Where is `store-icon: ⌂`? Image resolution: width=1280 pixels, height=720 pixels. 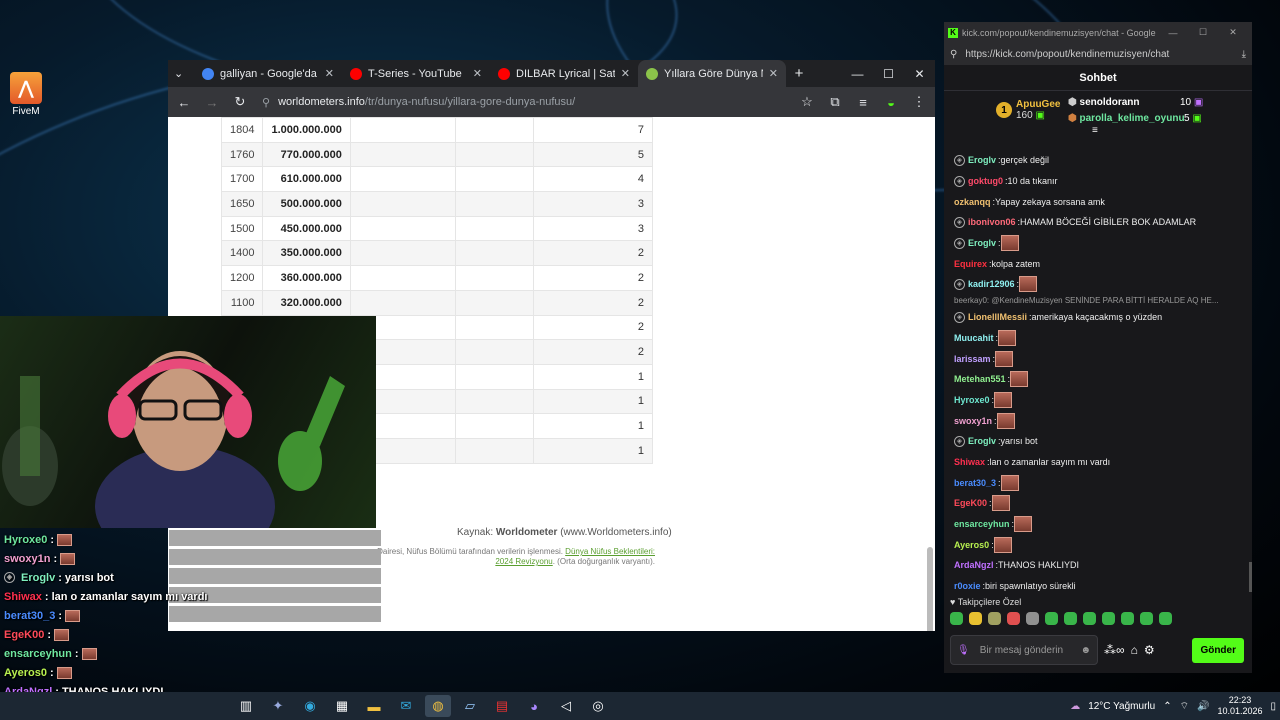
store-icon: ⌂ is located at coordinates (1134, 650).